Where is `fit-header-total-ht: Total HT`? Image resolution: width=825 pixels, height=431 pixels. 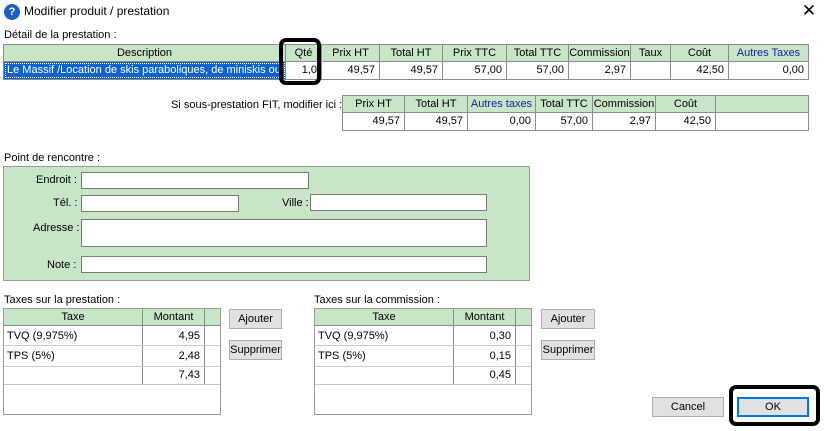 fit-header-total-ht: Total HT is located at coordinates (436, 104).